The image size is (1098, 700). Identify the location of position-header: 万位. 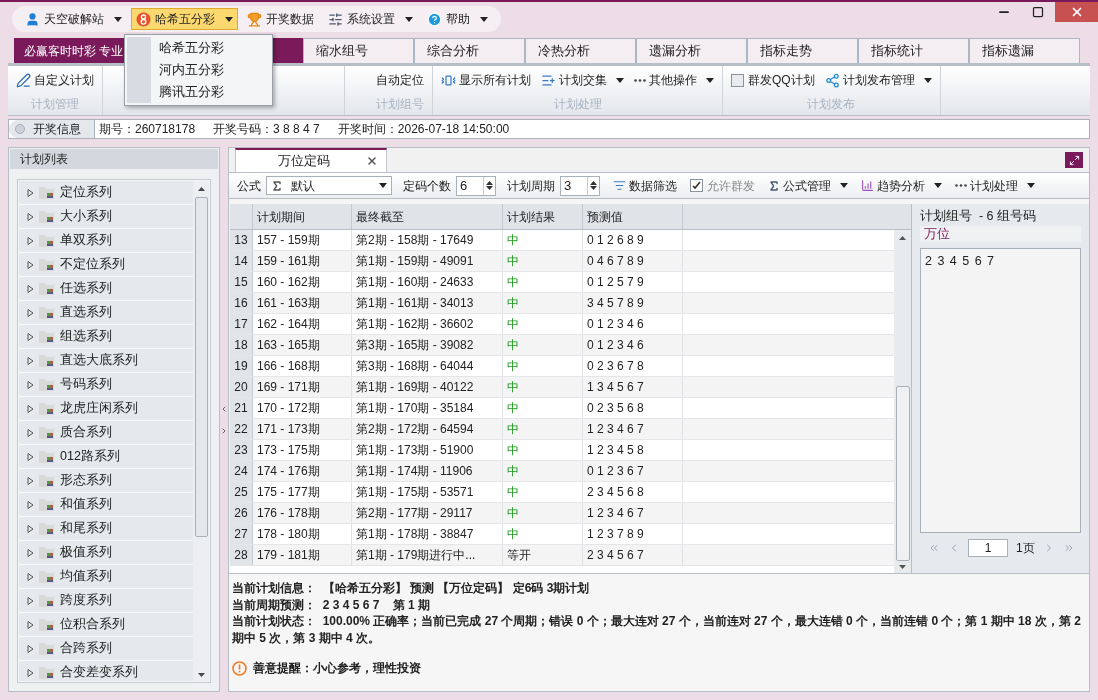
(1000, 234).